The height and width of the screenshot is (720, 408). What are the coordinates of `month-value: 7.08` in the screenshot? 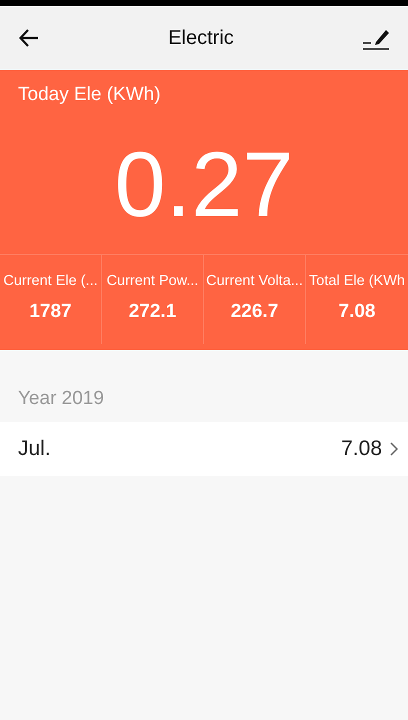 It's located at (361, 449).